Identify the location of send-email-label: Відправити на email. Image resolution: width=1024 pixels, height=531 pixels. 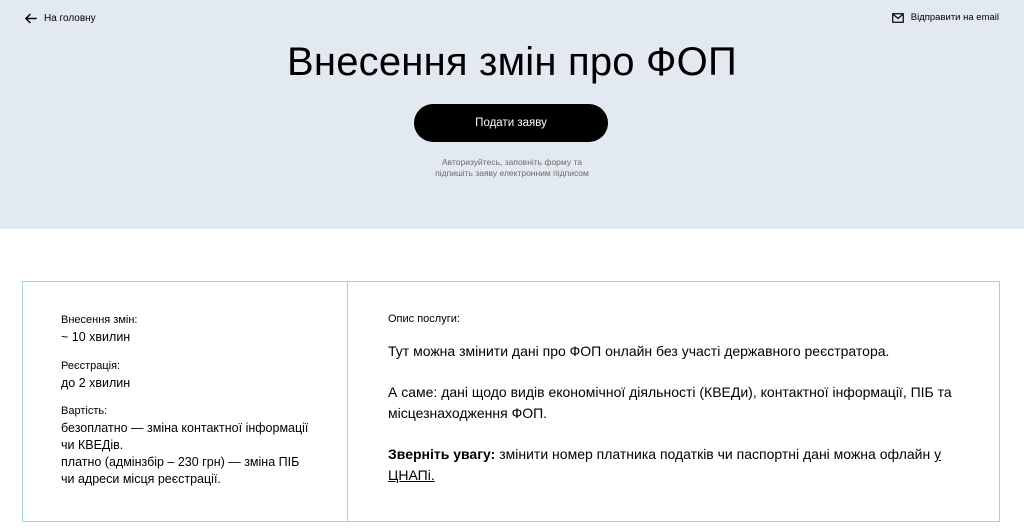
(954, 17).